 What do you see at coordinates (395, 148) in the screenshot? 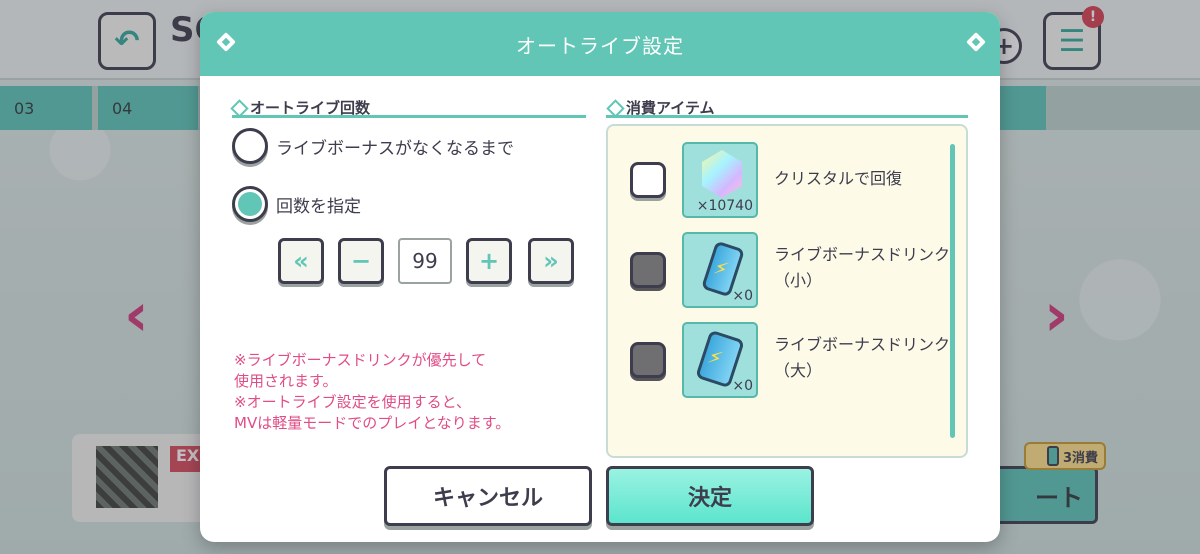
I see `option-label: ライブボーナスがなくなるまで` at bounding box center [395, 148].